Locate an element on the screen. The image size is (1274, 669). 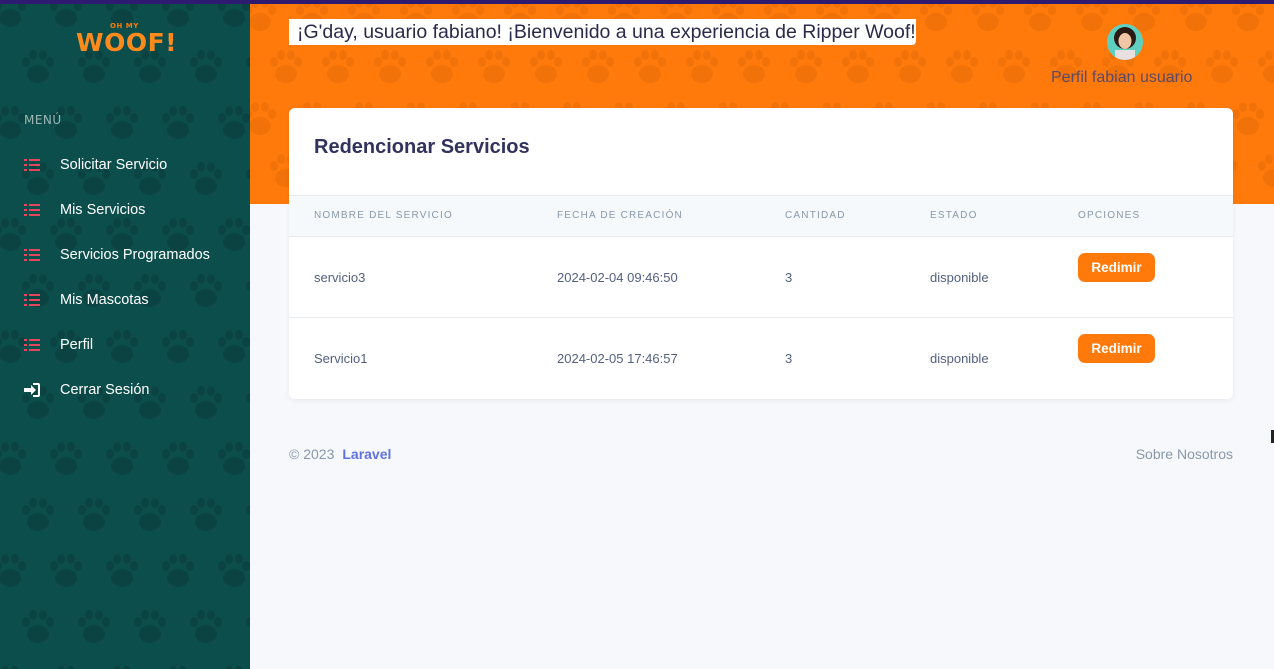
sidebar-item-servicios-programados: Servicios Programados is located at coordinates (125, 254).